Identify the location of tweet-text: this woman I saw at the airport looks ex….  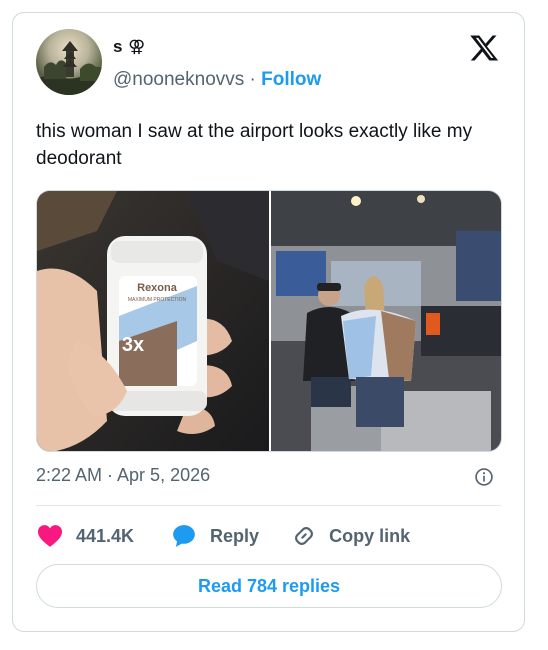
(254, 145).